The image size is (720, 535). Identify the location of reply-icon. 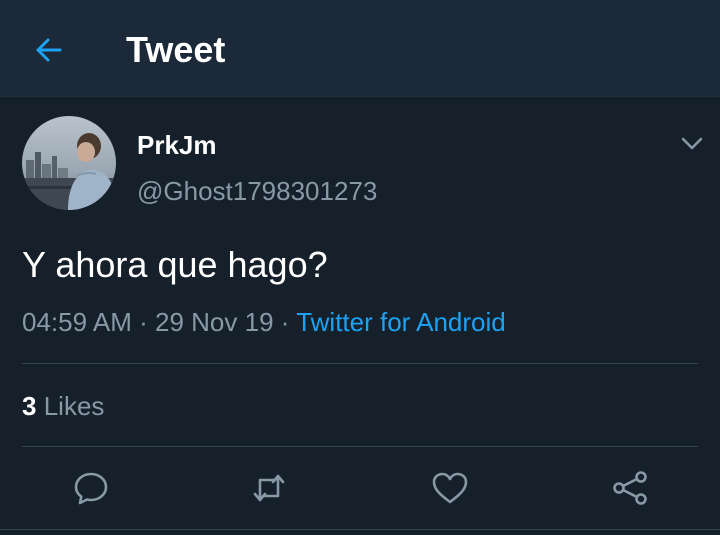
(91, 488).